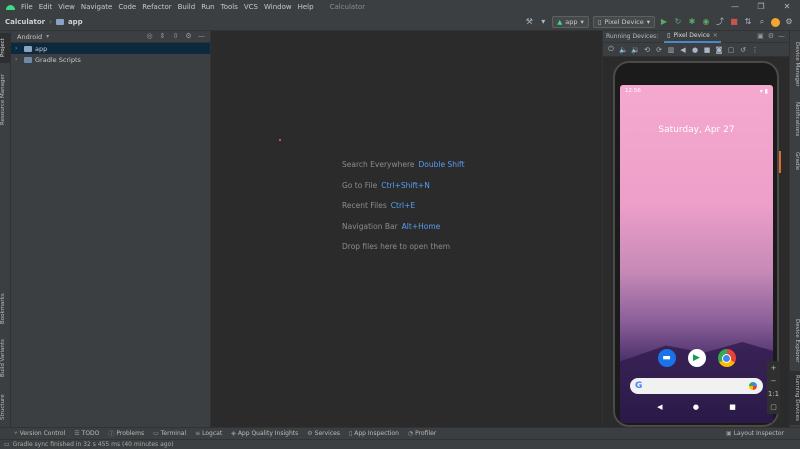  Describe the element at coordinates (623, 22) in the screenshot. I see `device-selector: ▯ Pixel Device ▾` at that location.